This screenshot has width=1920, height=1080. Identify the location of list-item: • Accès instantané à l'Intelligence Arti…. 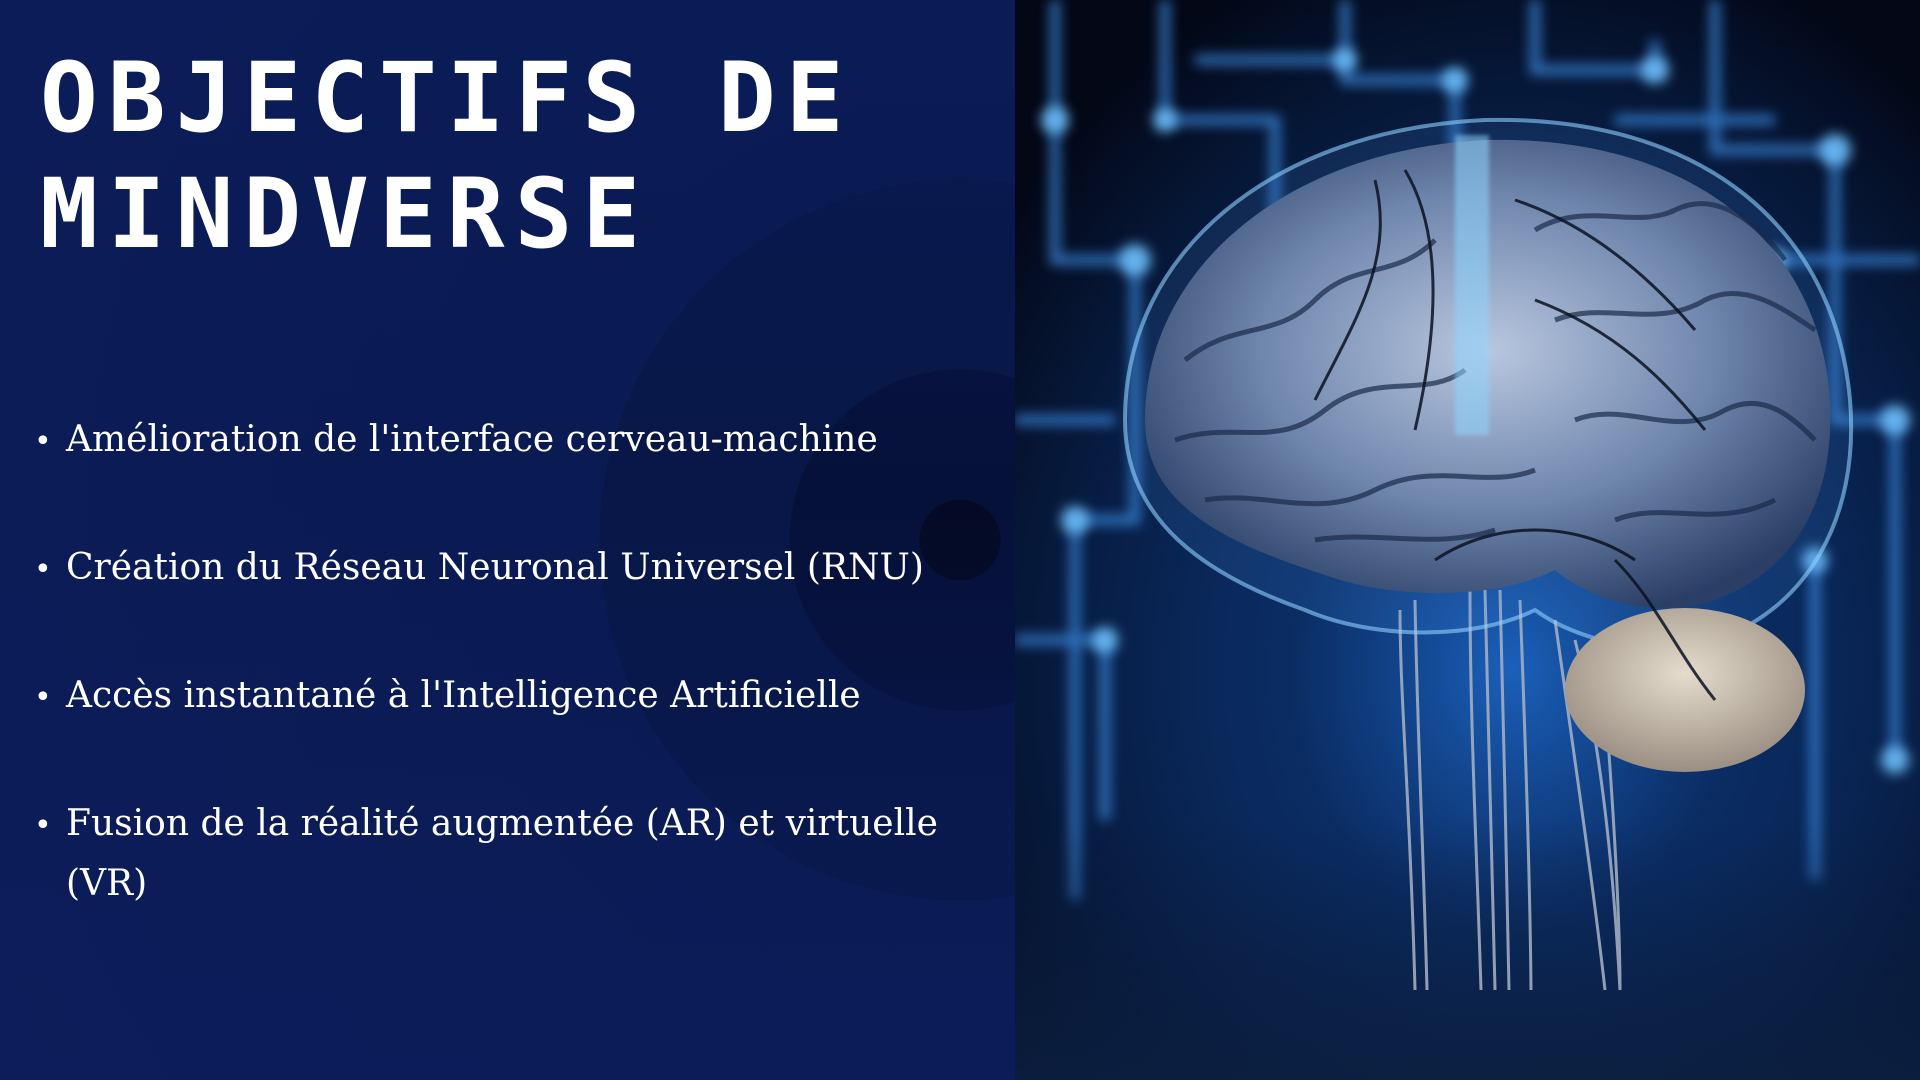
(514, 730).